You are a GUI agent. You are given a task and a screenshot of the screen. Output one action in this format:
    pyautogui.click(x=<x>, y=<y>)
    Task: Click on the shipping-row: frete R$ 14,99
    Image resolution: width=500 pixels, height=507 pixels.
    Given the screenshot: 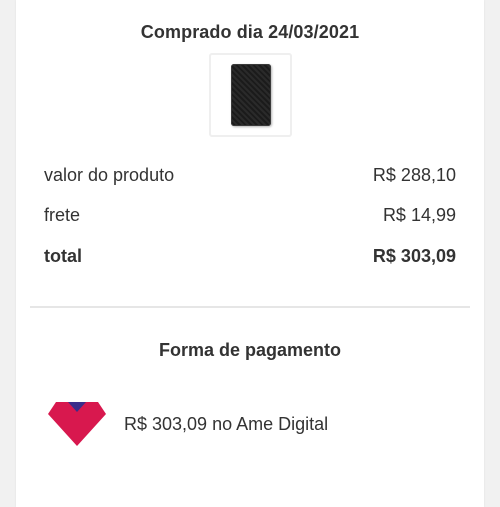 What is the action you would take?
    pyautogui.click(x=250, y=215)
    